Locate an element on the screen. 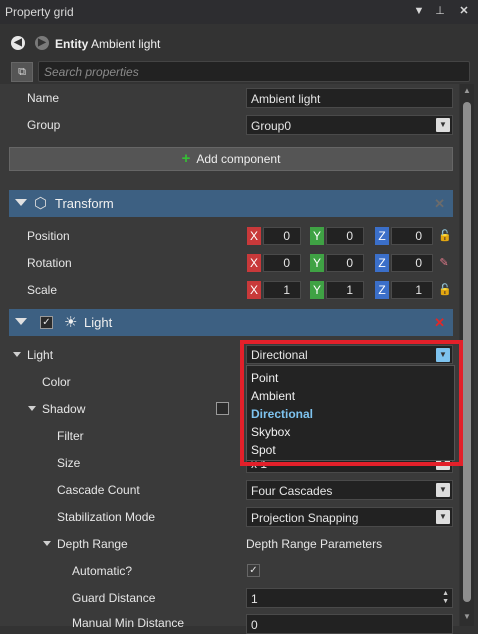 The height and width of the screenshot is (634, 478). manual-min-distance-label: Manual Min Distance is located at coordinates (128, 623).